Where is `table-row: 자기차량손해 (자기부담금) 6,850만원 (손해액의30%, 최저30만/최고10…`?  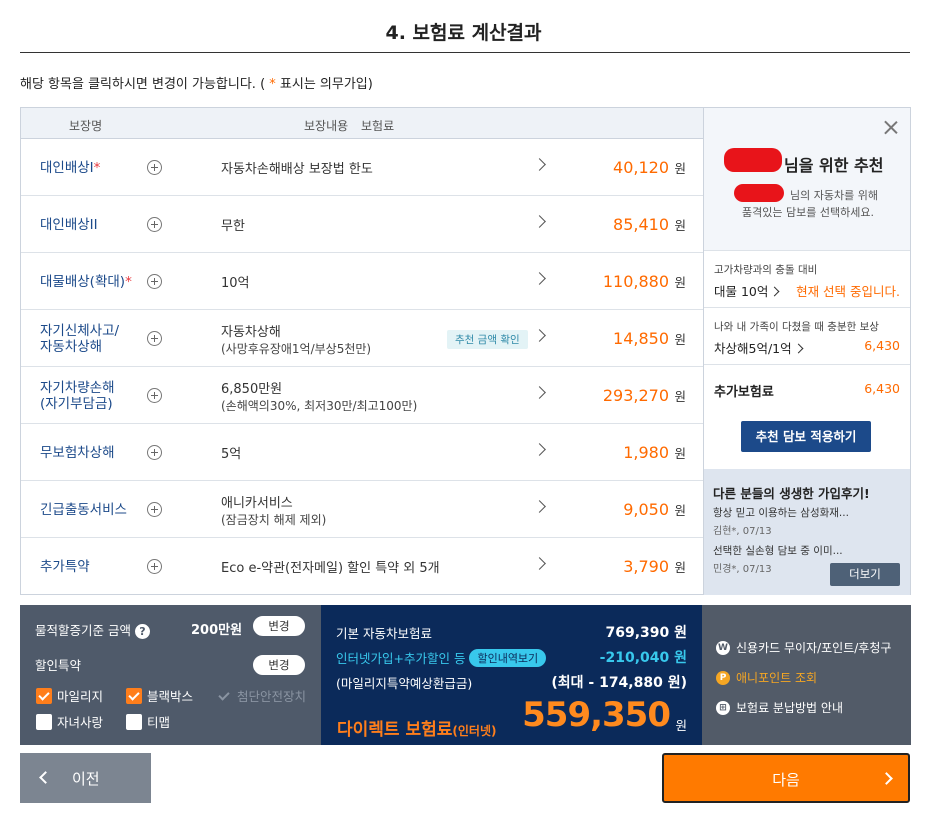 table-row: 자기차량손해 (자기부담금) 6,850만원 (손해액의30%, 최저30만/최고10… is located at coordinates (362, 395).